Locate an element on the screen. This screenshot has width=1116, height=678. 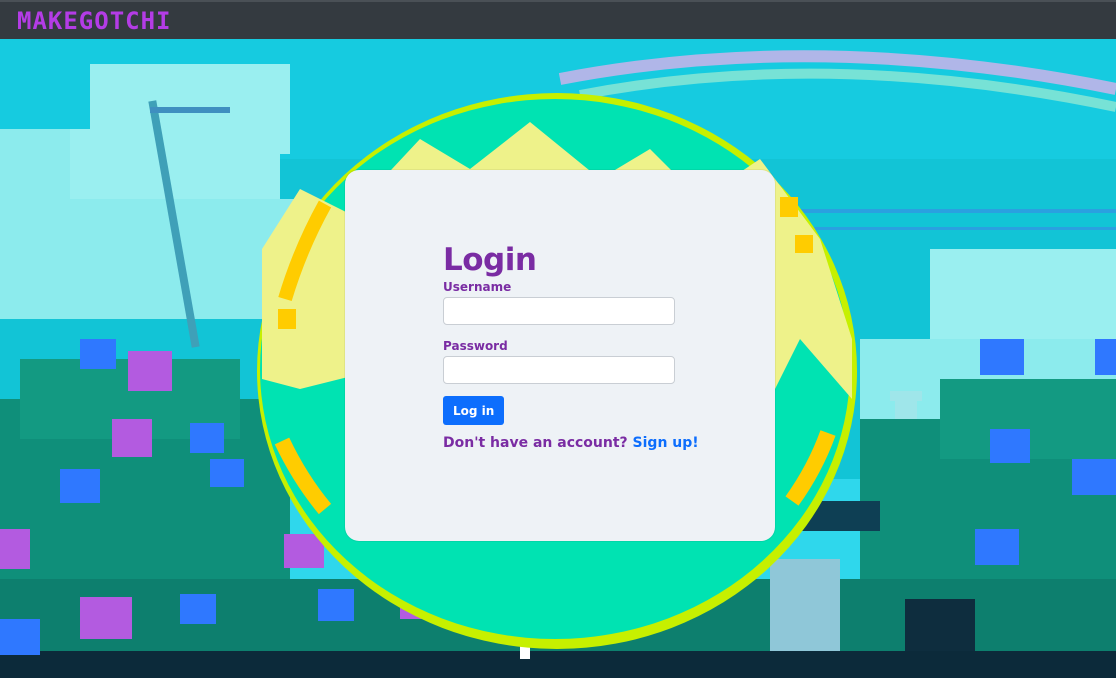
signup-prompt-line: Don't have an account? Sign up! is located at coordinates (571, 443).